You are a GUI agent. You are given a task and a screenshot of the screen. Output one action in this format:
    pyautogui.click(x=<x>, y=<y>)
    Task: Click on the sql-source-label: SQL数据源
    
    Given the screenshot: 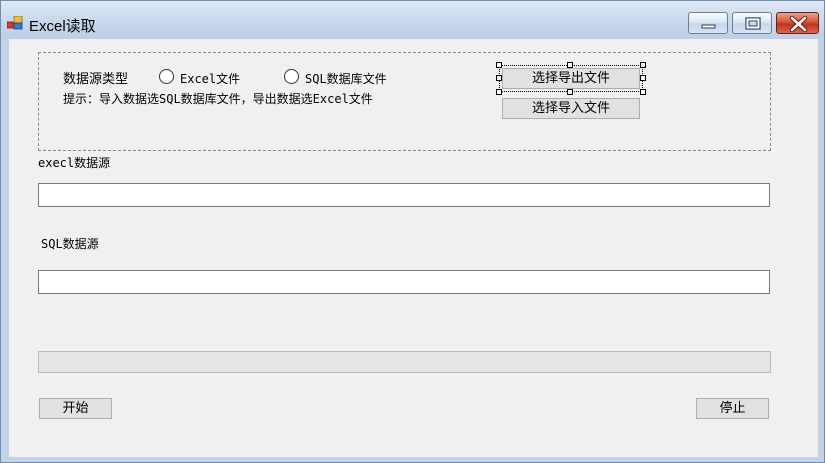 What is the action you would take?
    pyautogui.click(x=70, y=244)
    